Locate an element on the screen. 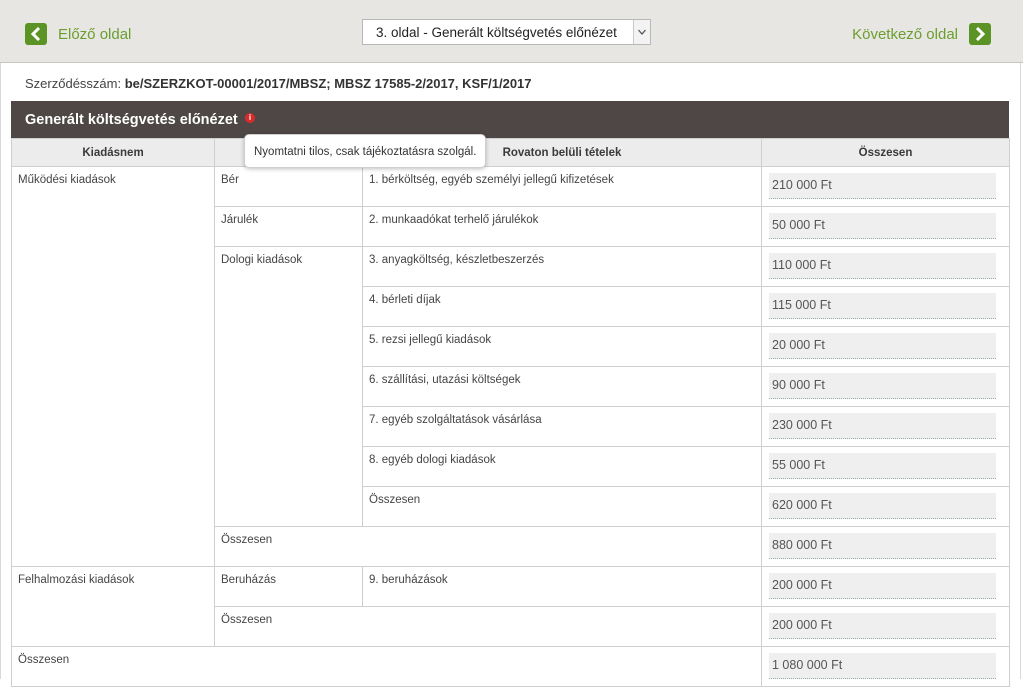 This screenshot has width=1023, height=687. previous-page-label: Előző oldal is located at coordinates (95, 34).